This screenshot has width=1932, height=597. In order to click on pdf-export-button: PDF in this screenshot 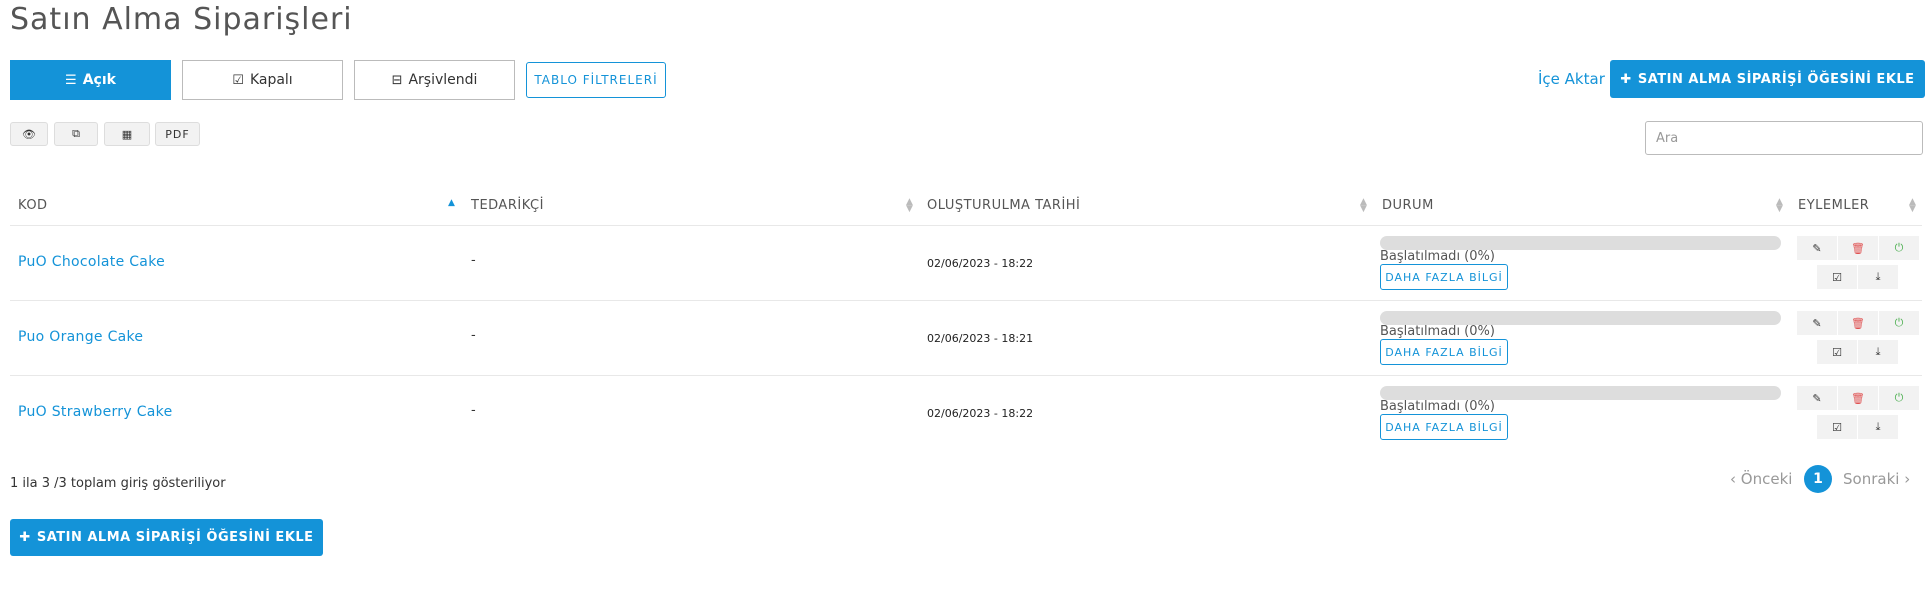, I will do `click(177, 134)`.